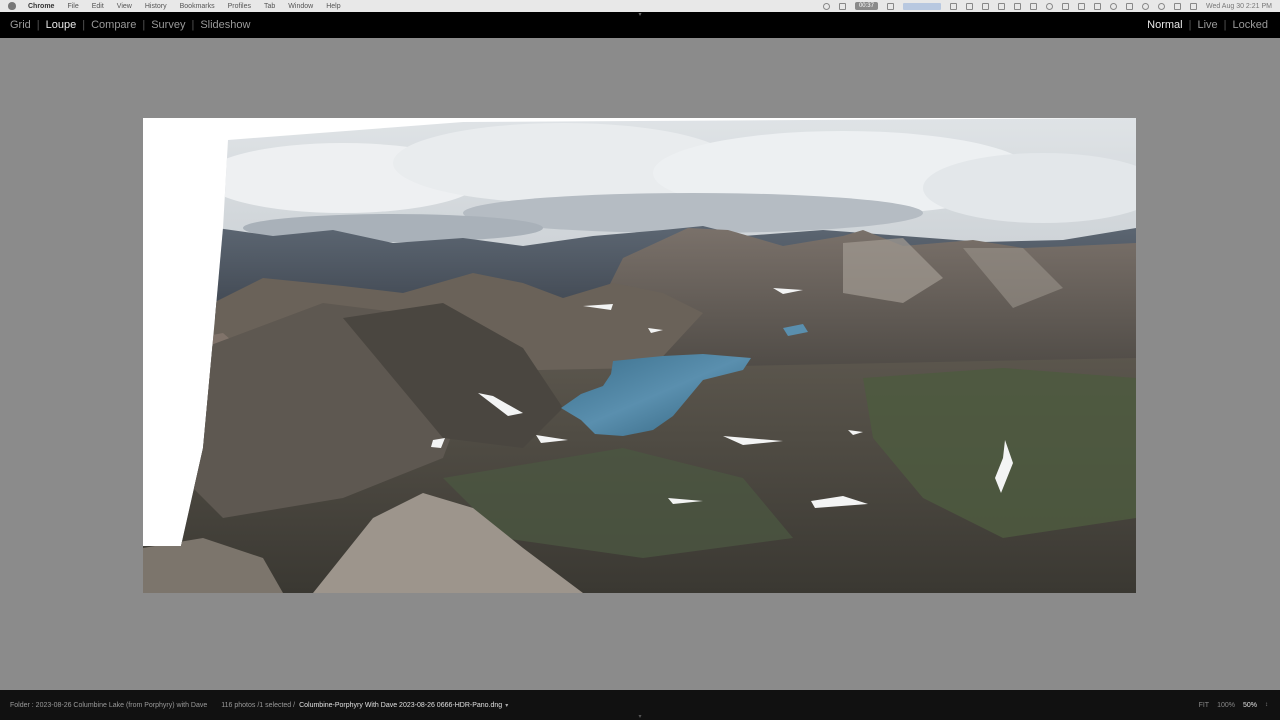 This screenshot has height=720, width=1280. I want to click on menubar-item-view: View, so click(124, 6).